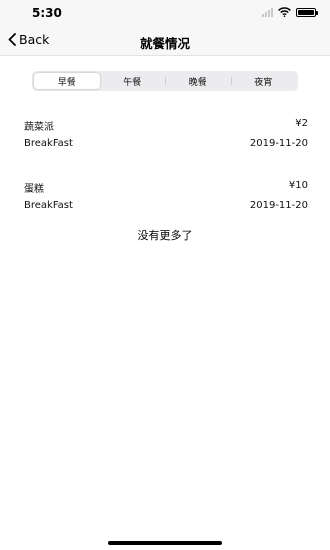 This screenshot has width=330, height=550. I want to click on status-bar: 5:30, so click(165, 13).